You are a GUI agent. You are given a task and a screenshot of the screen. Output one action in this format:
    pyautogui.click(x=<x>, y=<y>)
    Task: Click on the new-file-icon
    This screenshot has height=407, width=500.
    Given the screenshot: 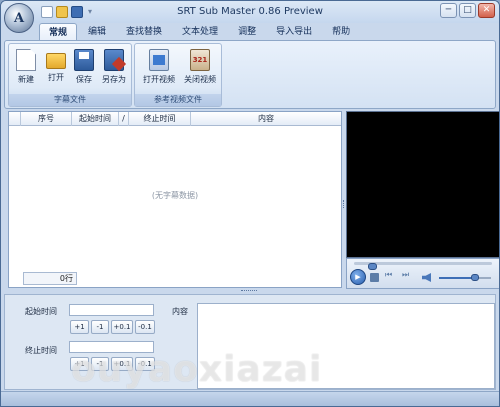 What is the action you would take?
    pyautogui.click(x=26, y=60)
    